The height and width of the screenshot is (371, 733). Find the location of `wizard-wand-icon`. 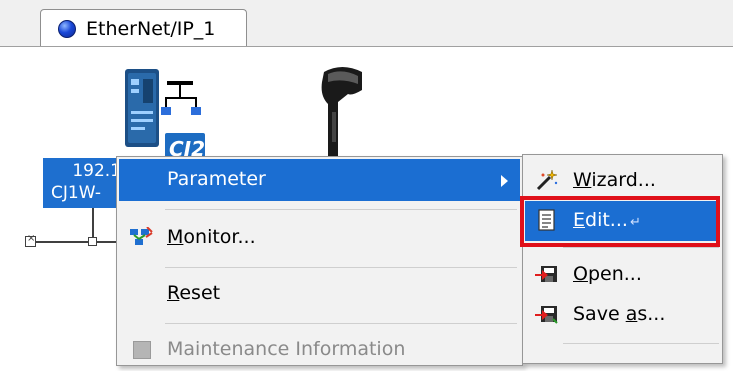

wizard-wand-icon is located at coordinates (547, 180).